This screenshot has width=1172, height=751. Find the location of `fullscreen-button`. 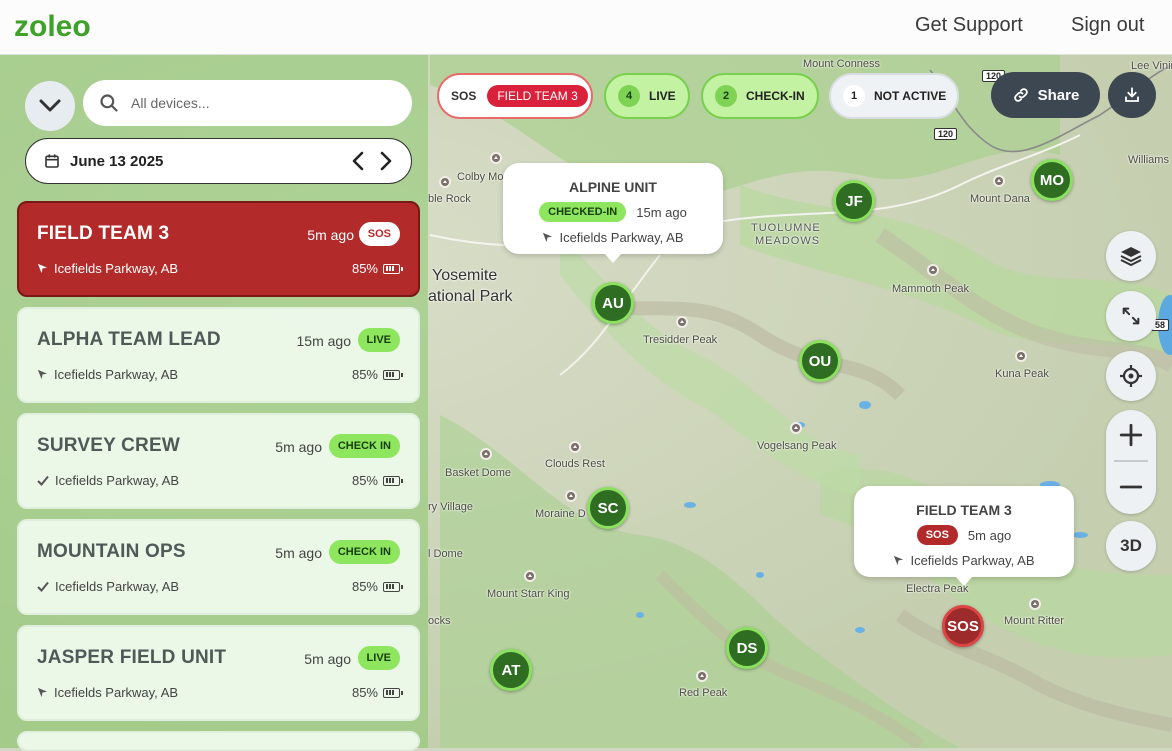

fullscreen-button is located at coordinates (1131, 316).